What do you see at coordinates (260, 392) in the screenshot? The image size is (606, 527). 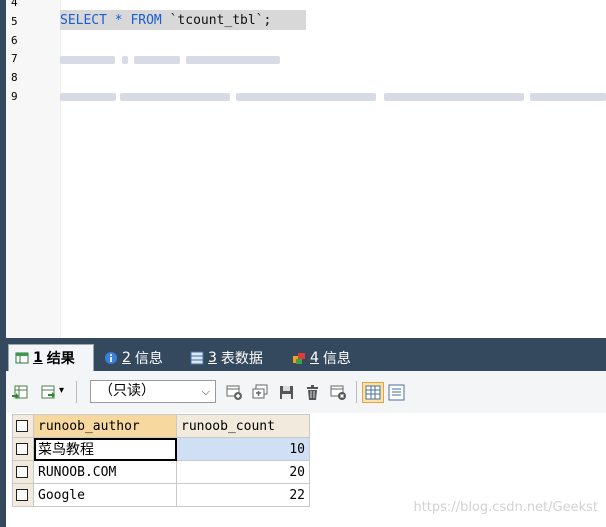 I see `duplicate-row-icon` at bounding box center [260, 392].